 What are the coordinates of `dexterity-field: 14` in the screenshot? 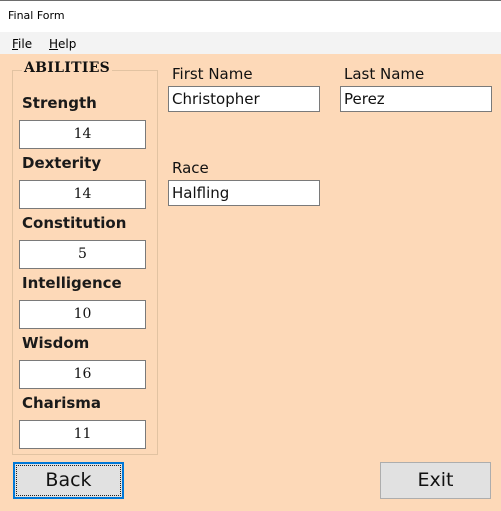 It's located at (82, 194).